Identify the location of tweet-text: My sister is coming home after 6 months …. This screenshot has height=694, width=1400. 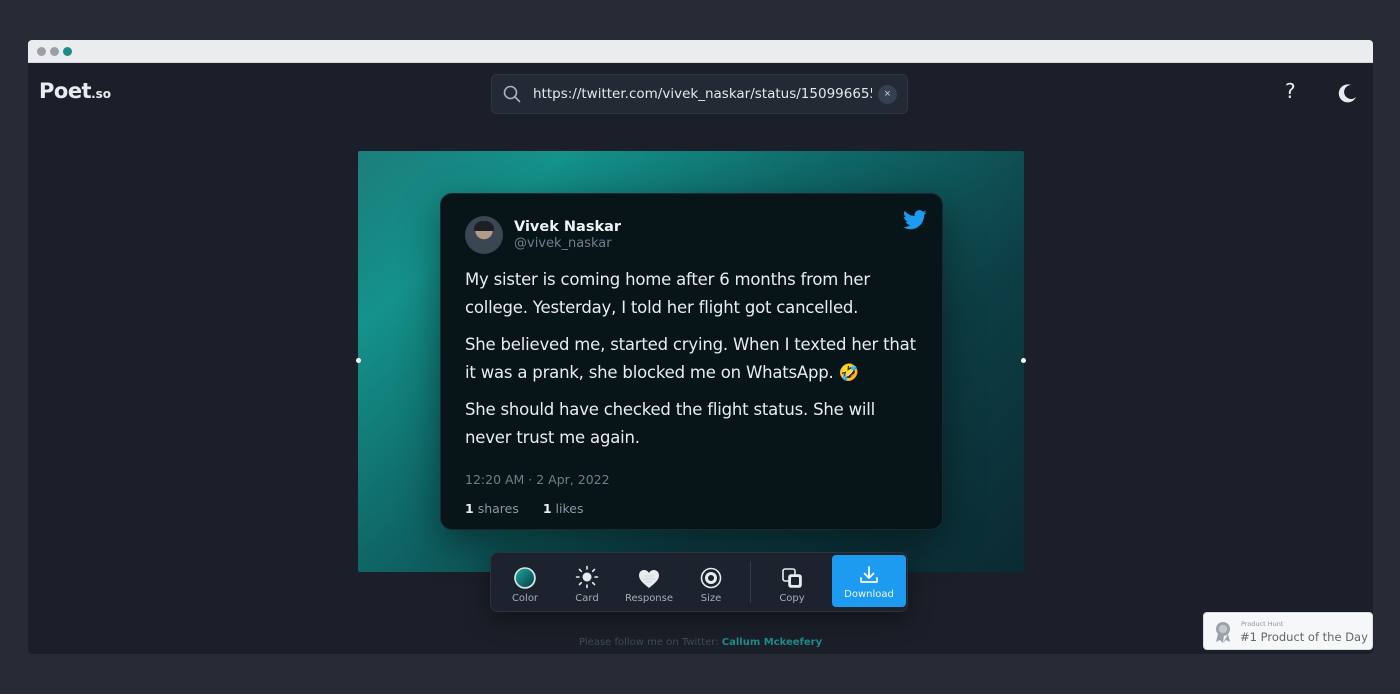
(691, 359).